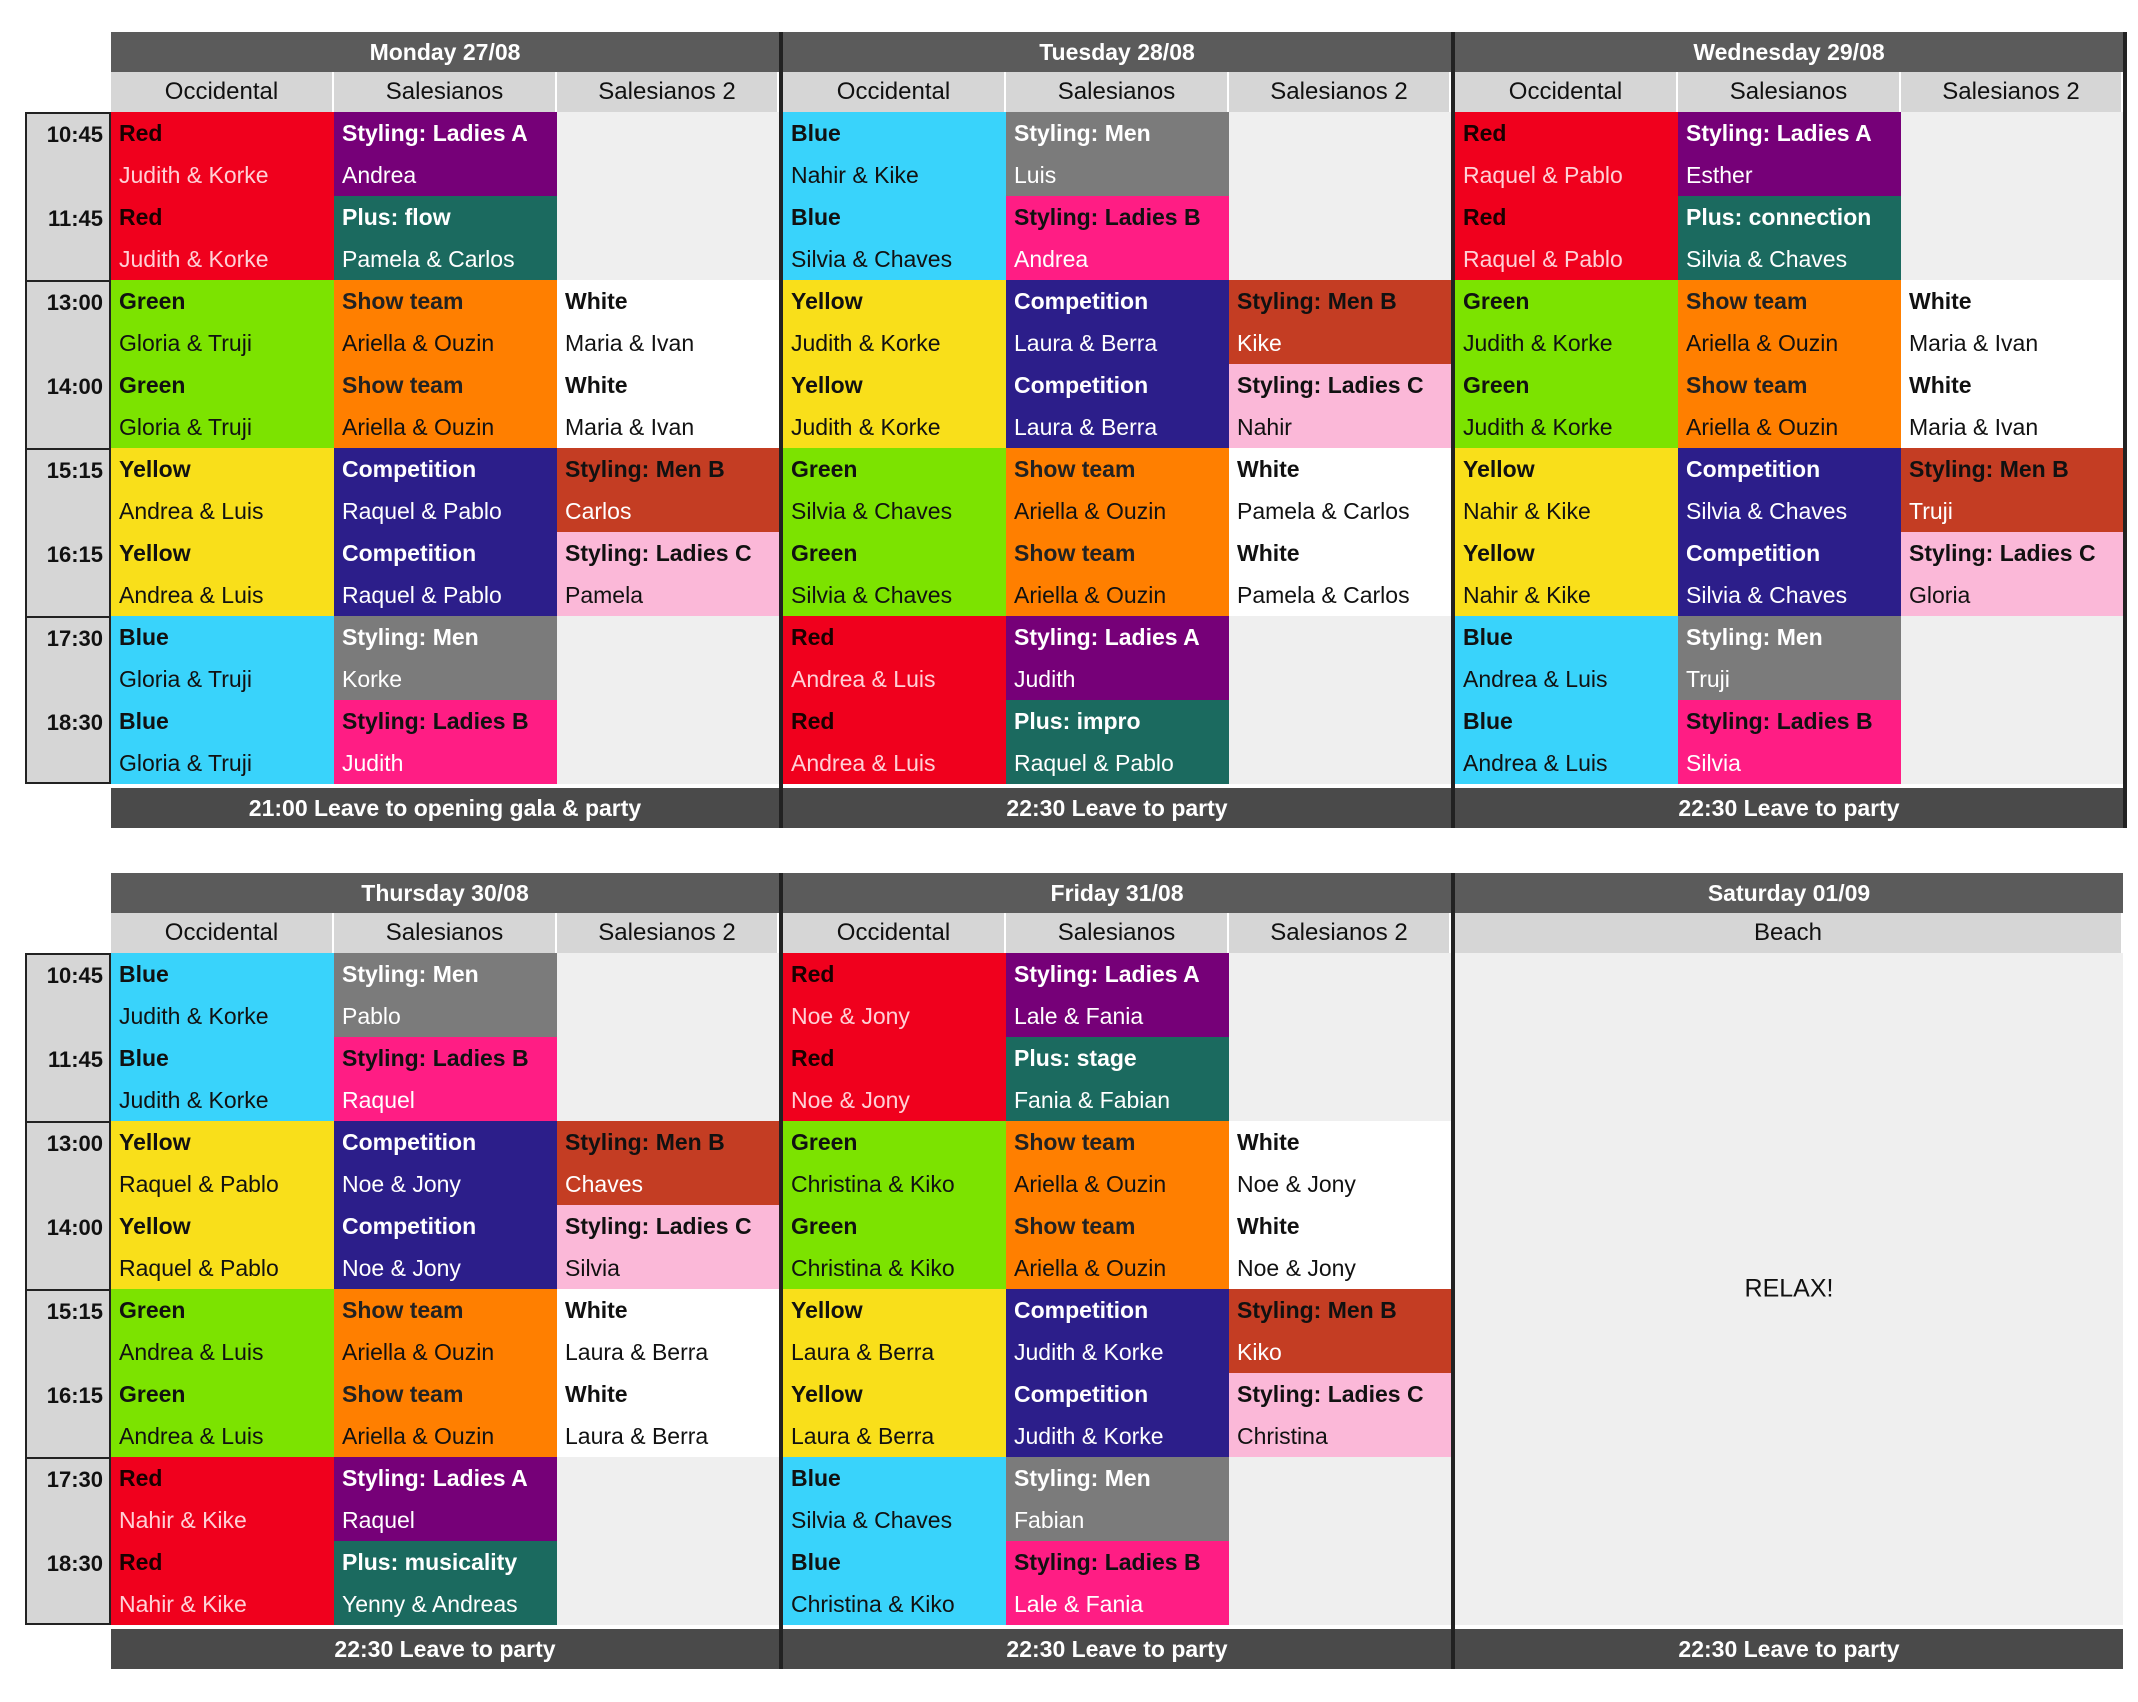 Image resolution: width=2138 pixels, height=1702 pixels. What do you see at coordinates (445, 1649) in the screenshot?
I see `day-footer: 22:30 Leave to party` at bounding box center [445, 1649].